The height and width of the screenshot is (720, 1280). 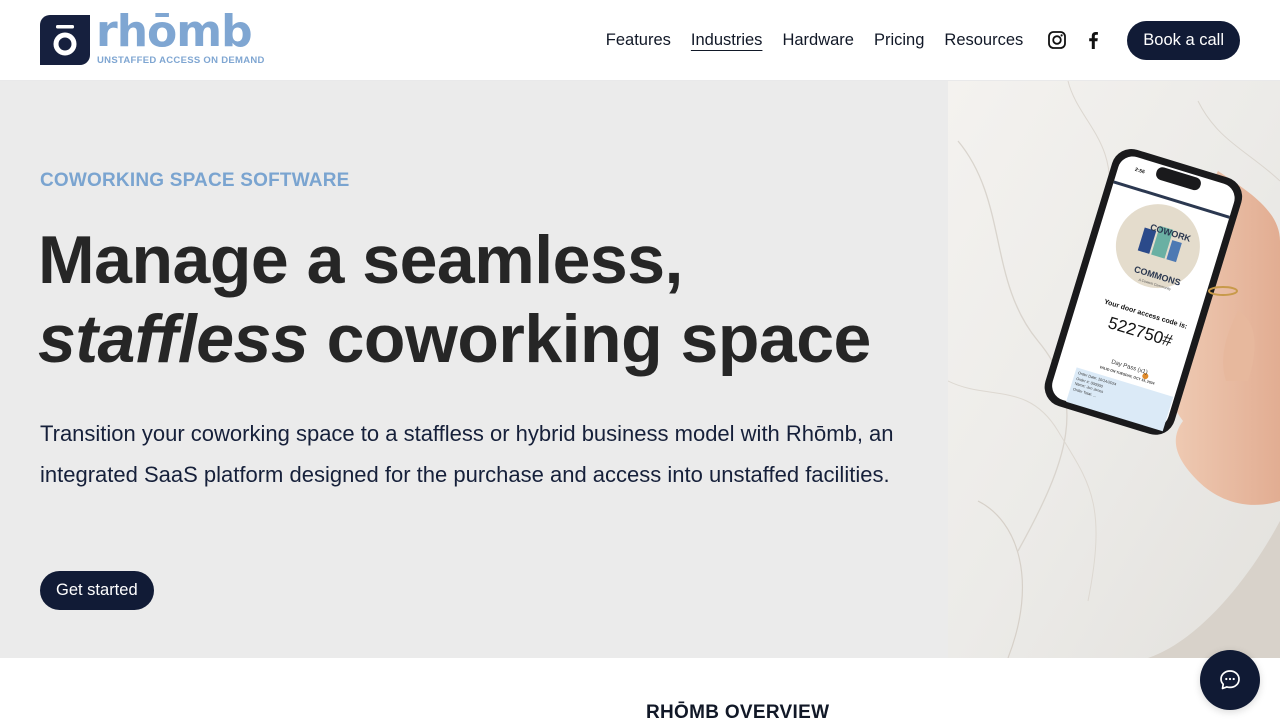 What do you see at coordinates (1171, 232) in the screenshot?
I see `phone-logo-top: COWORK` at bounding box center [1171, 232].